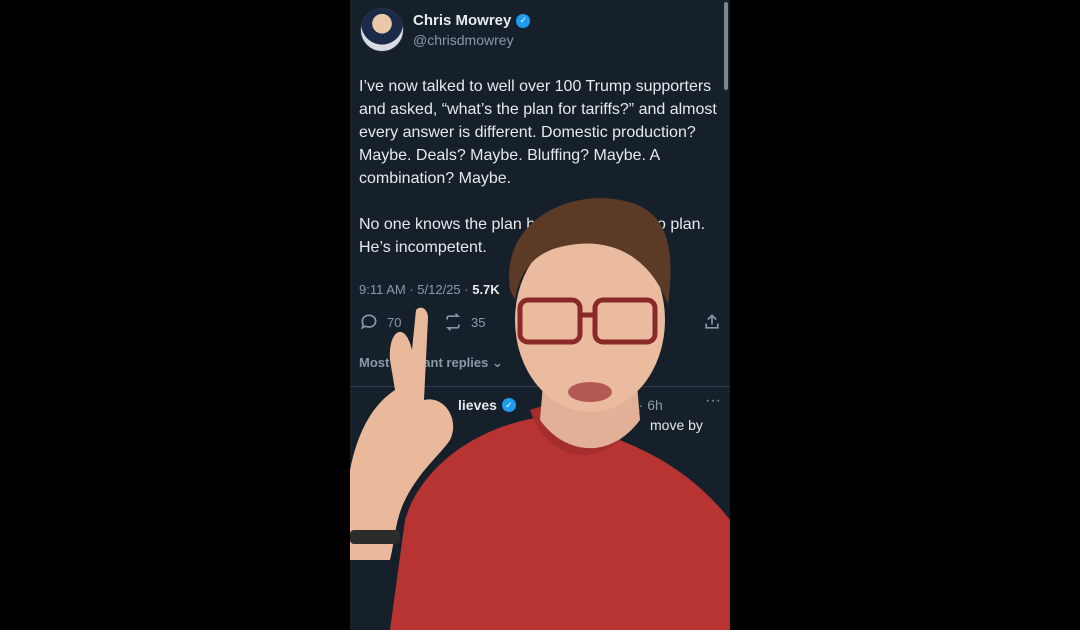 The height and width of the screenshot is (630, 1080). I want to click on mouth, so click(590, 392).